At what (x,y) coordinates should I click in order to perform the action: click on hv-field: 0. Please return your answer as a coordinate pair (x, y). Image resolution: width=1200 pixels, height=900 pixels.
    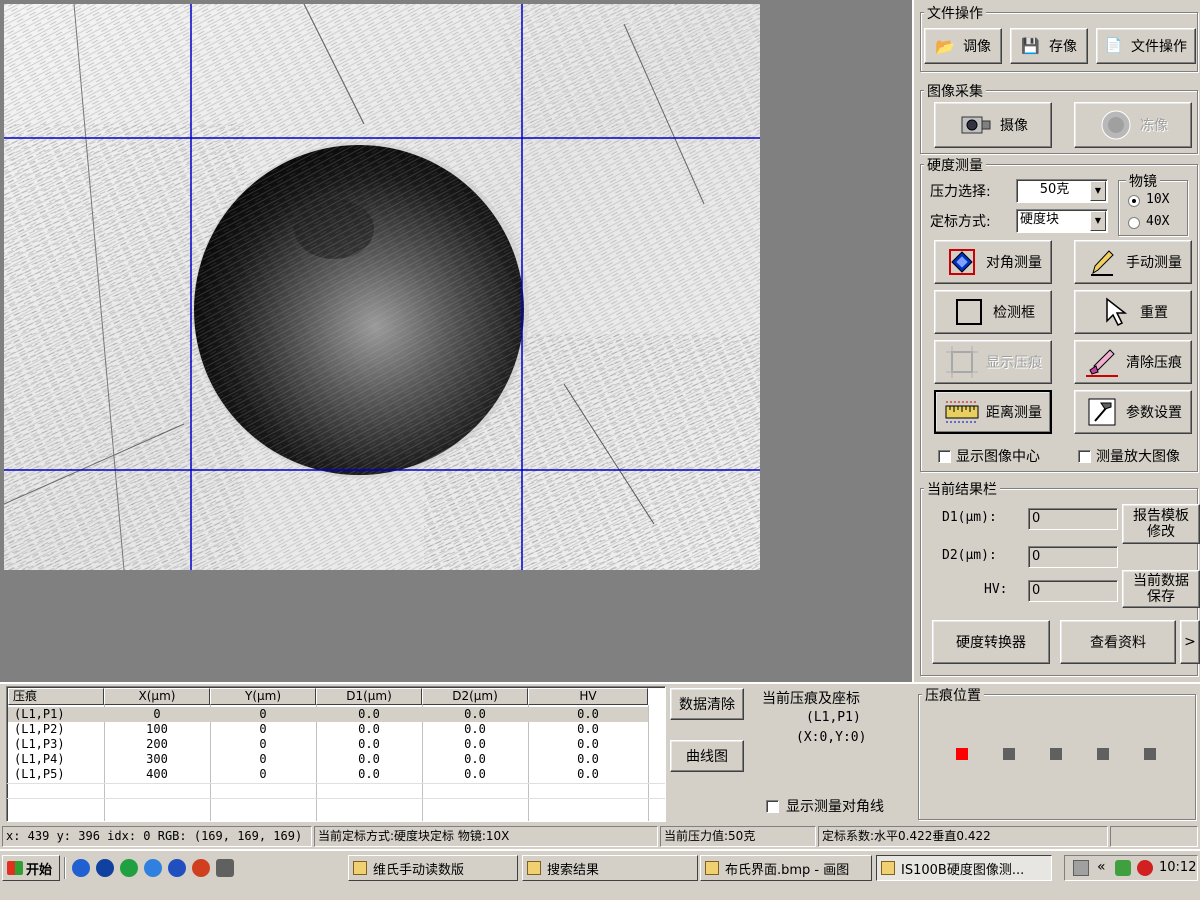
    Looking at the image, I should click on (1073, 591).